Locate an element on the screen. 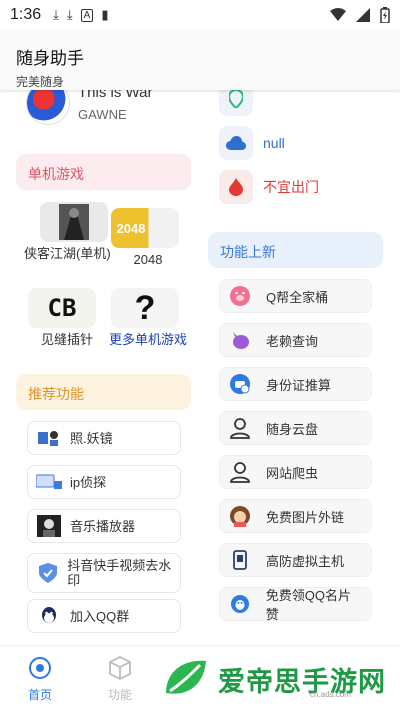 Image resolution: width=400 pixels, height=710 pixels. location-icon is located at coordinates (236, 103).